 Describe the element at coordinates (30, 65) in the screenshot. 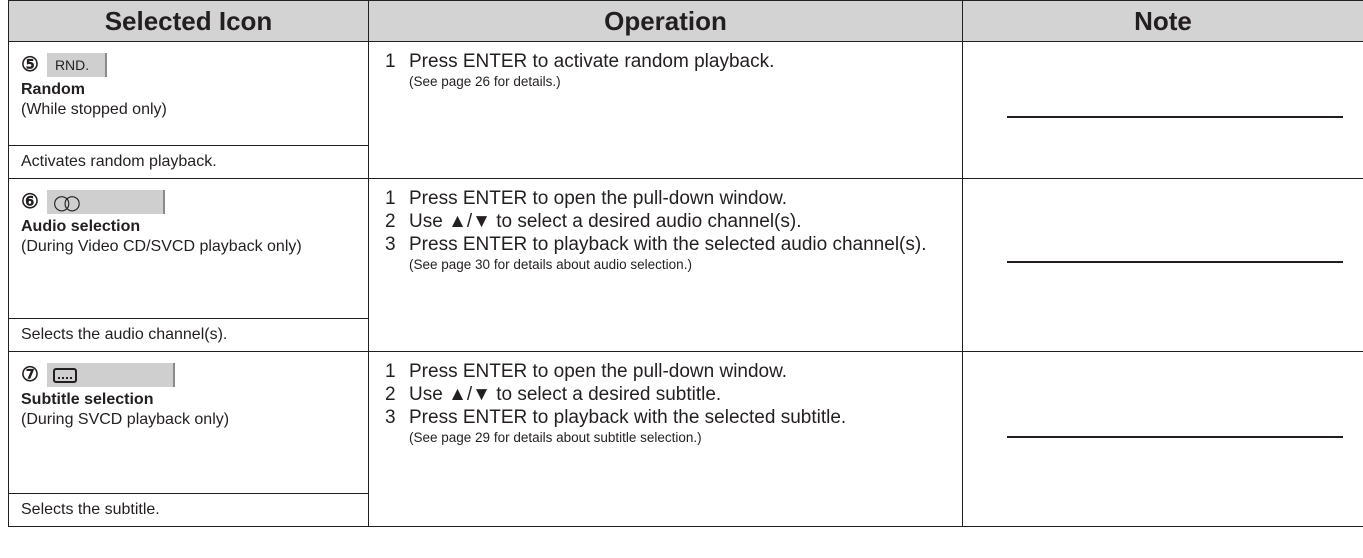

I see `item-number: ⑤` at that location.